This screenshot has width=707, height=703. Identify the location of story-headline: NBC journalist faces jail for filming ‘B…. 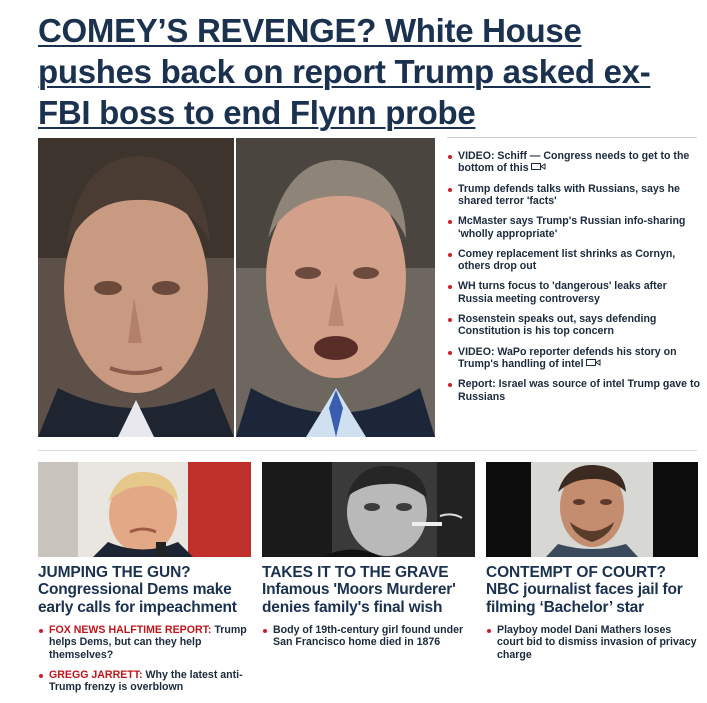
(592, 599).